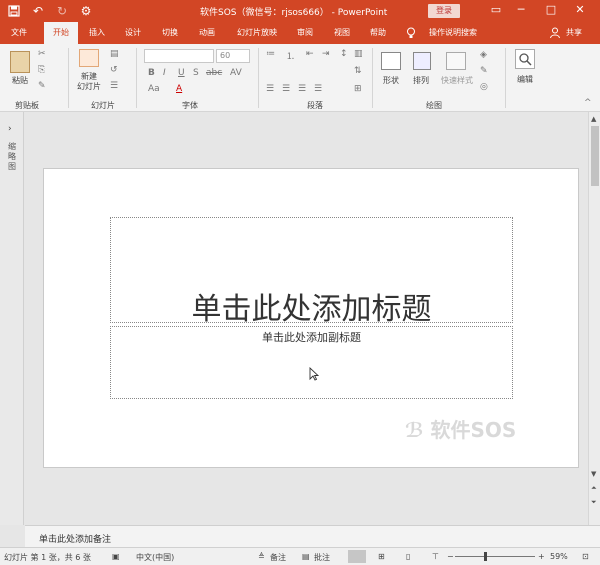  I want to click on tell-me-search: 操作说明搜索, so click(453, 33).